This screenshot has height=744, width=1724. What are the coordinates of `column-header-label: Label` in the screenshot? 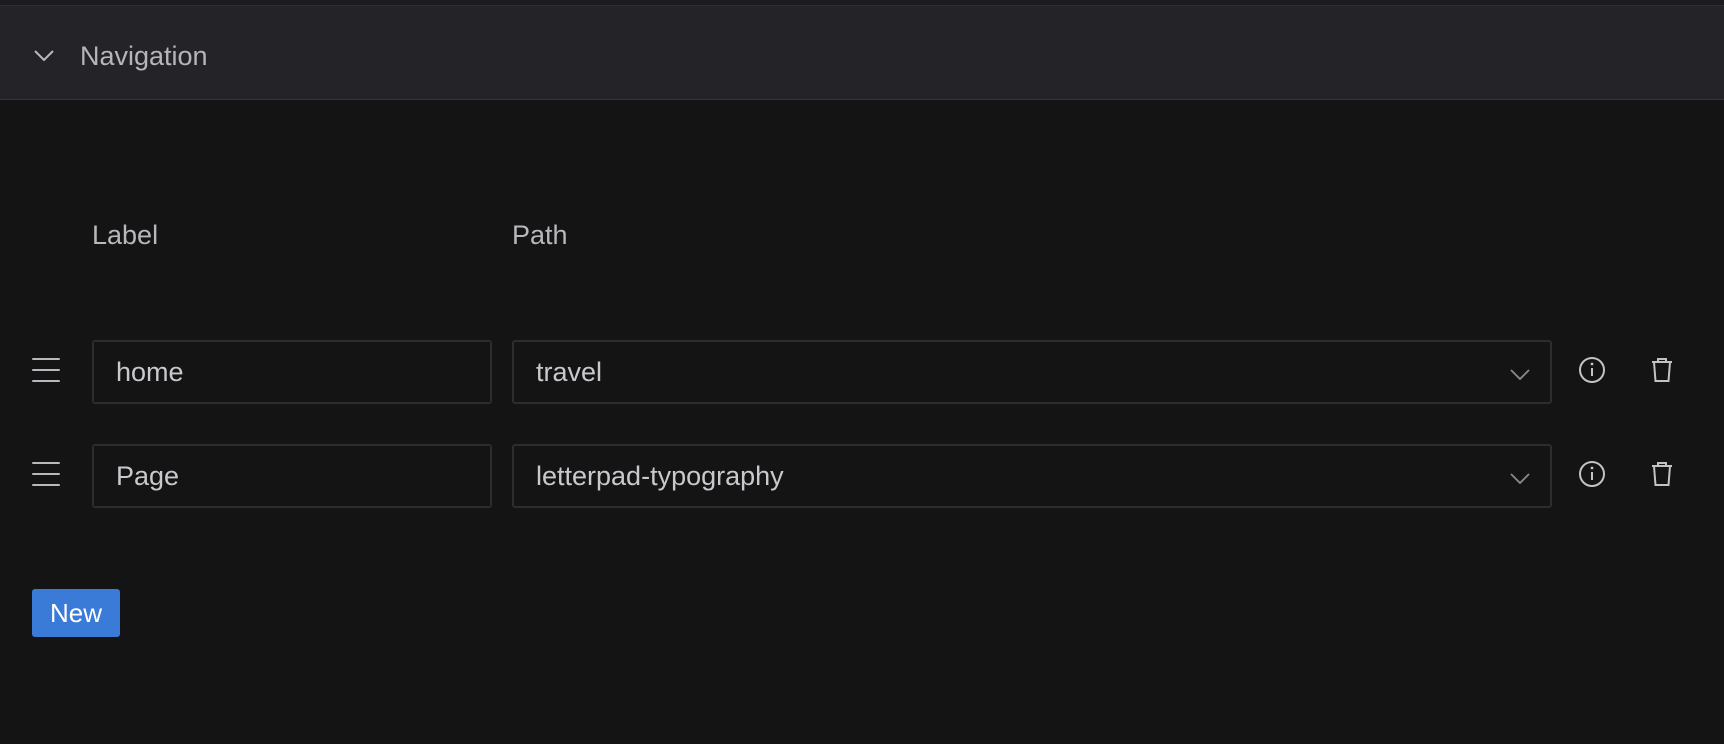 It's located at (125, 235).